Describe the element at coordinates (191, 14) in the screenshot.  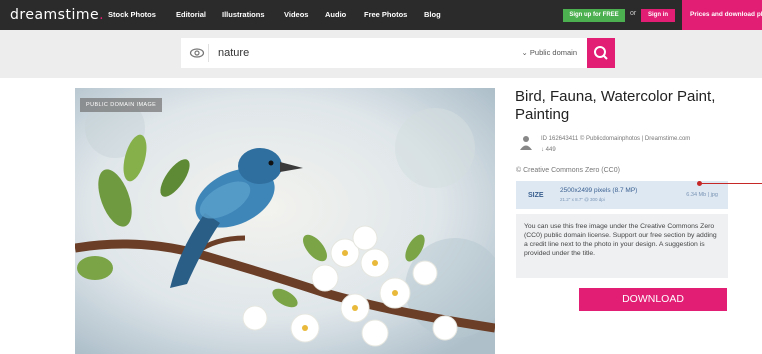
I see `nav-editorial: Editorial` at that location.